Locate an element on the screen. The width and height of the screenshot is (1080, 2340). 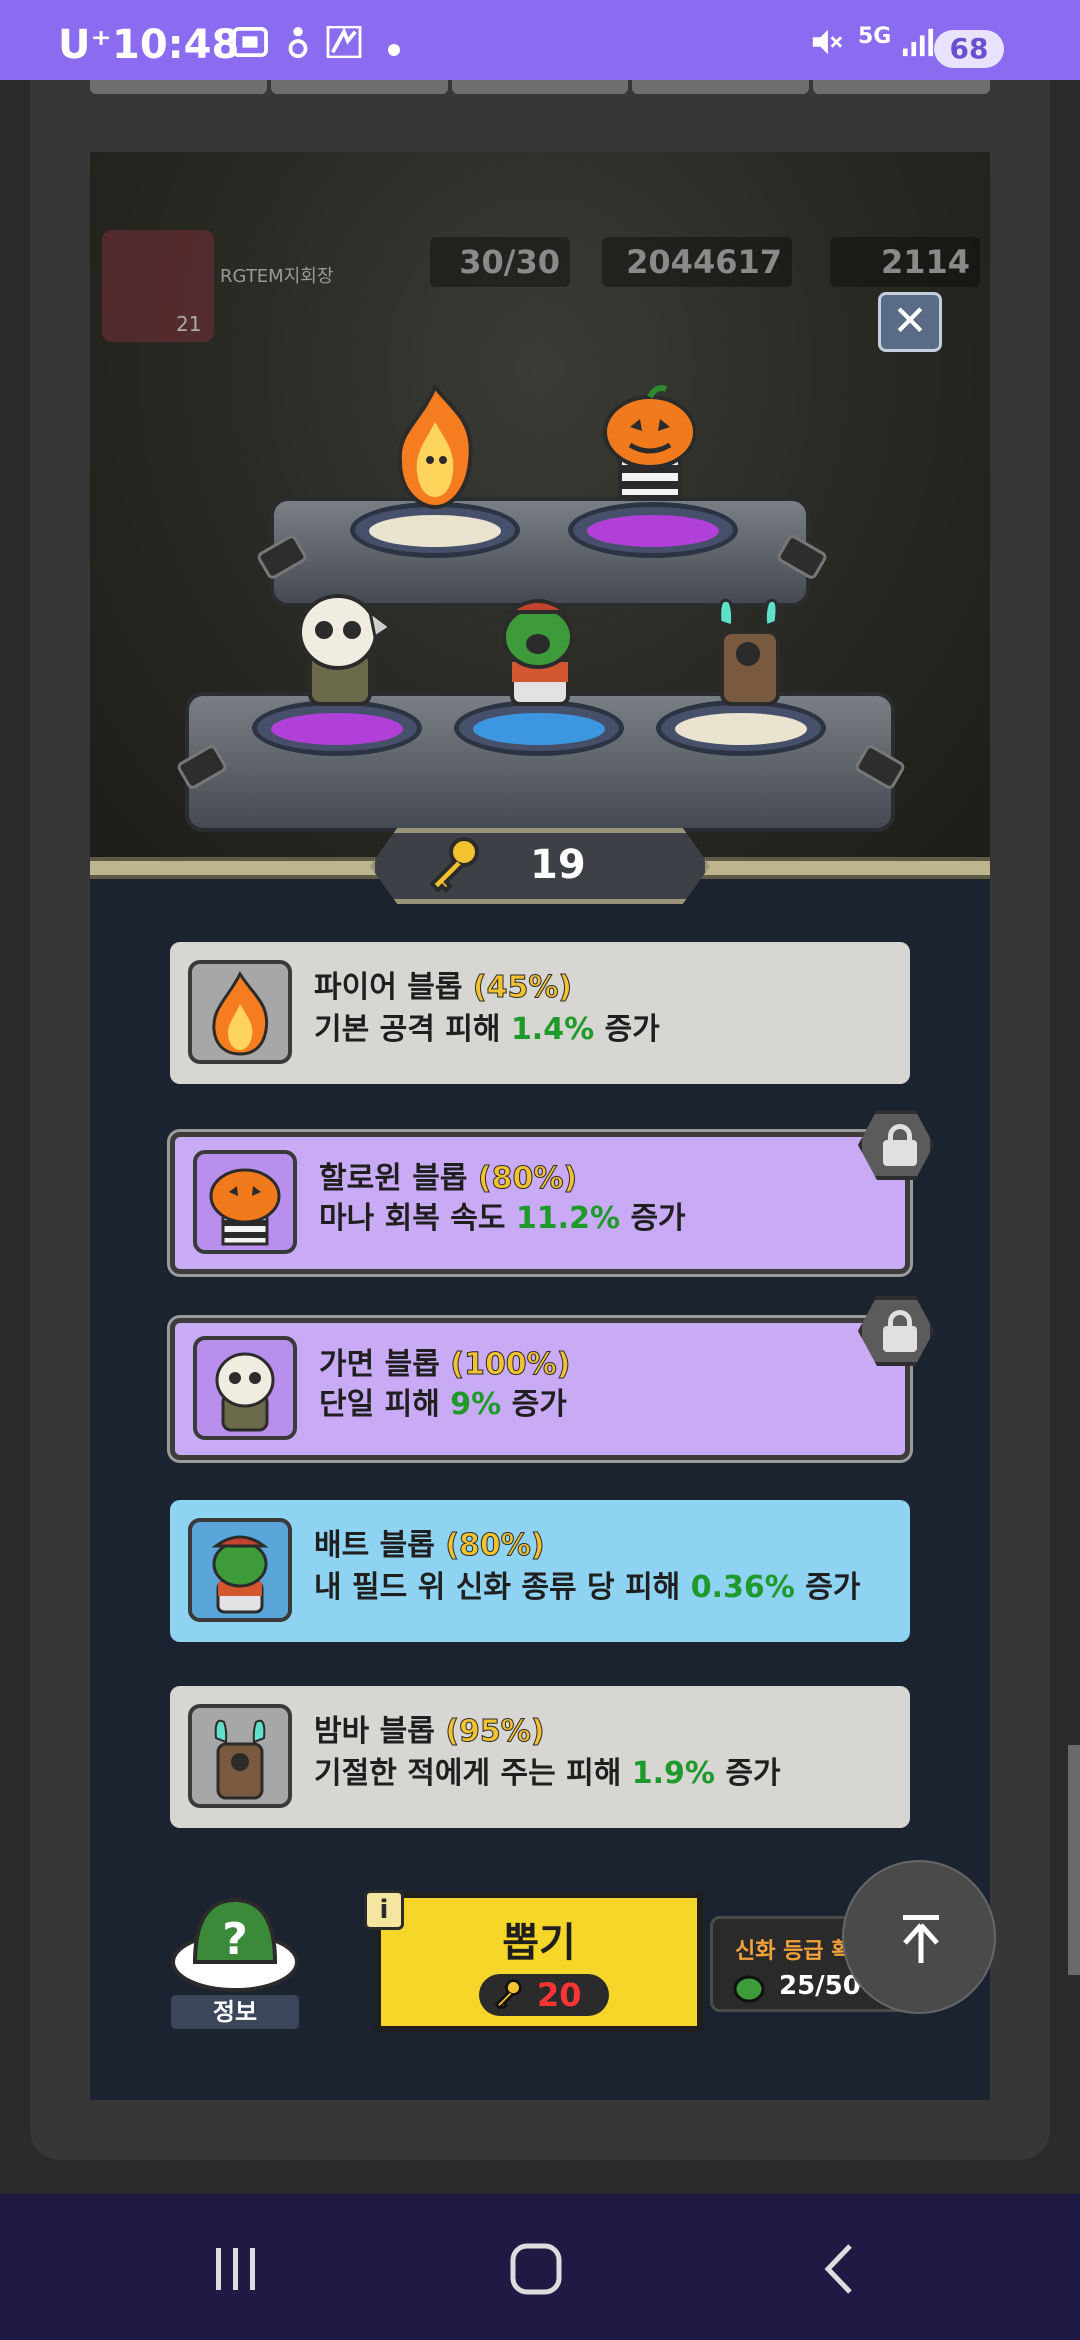
card-title: 할로윈 블롭 (80%) is located at coordinates (448, 1179).